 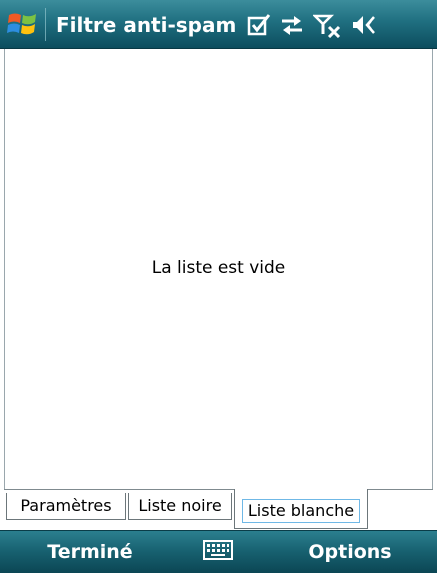 I want to click on tab-strip-divider, so click(x=218, y=489).